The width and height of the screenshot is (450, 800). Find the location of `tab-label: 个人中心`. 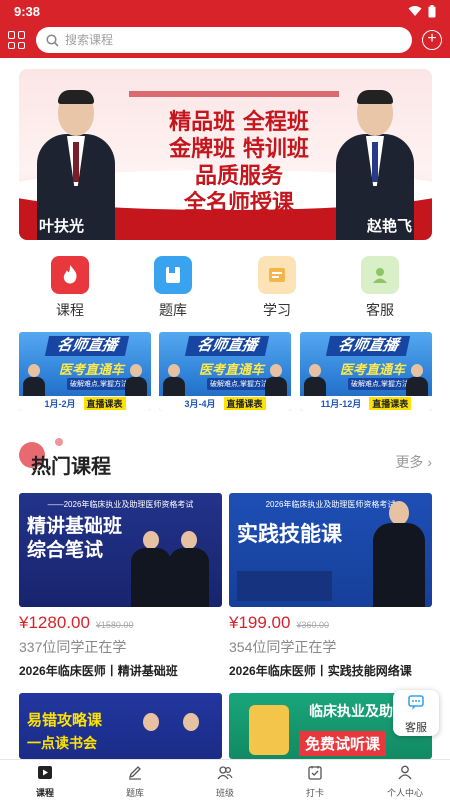

tab-label: 个人中心 is located at coordinates (404, 793).